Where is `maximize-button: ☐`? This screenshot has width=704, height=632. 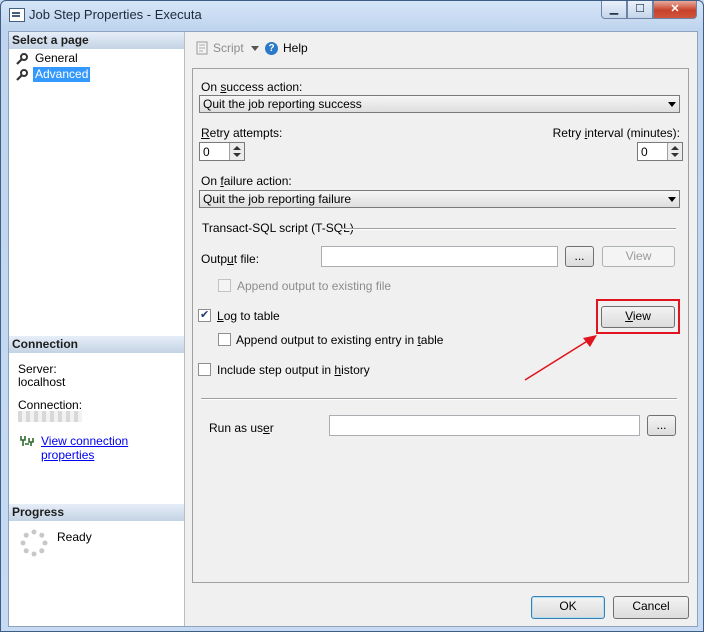
maximize-button: ☐ is located at coordinates (640, 10).